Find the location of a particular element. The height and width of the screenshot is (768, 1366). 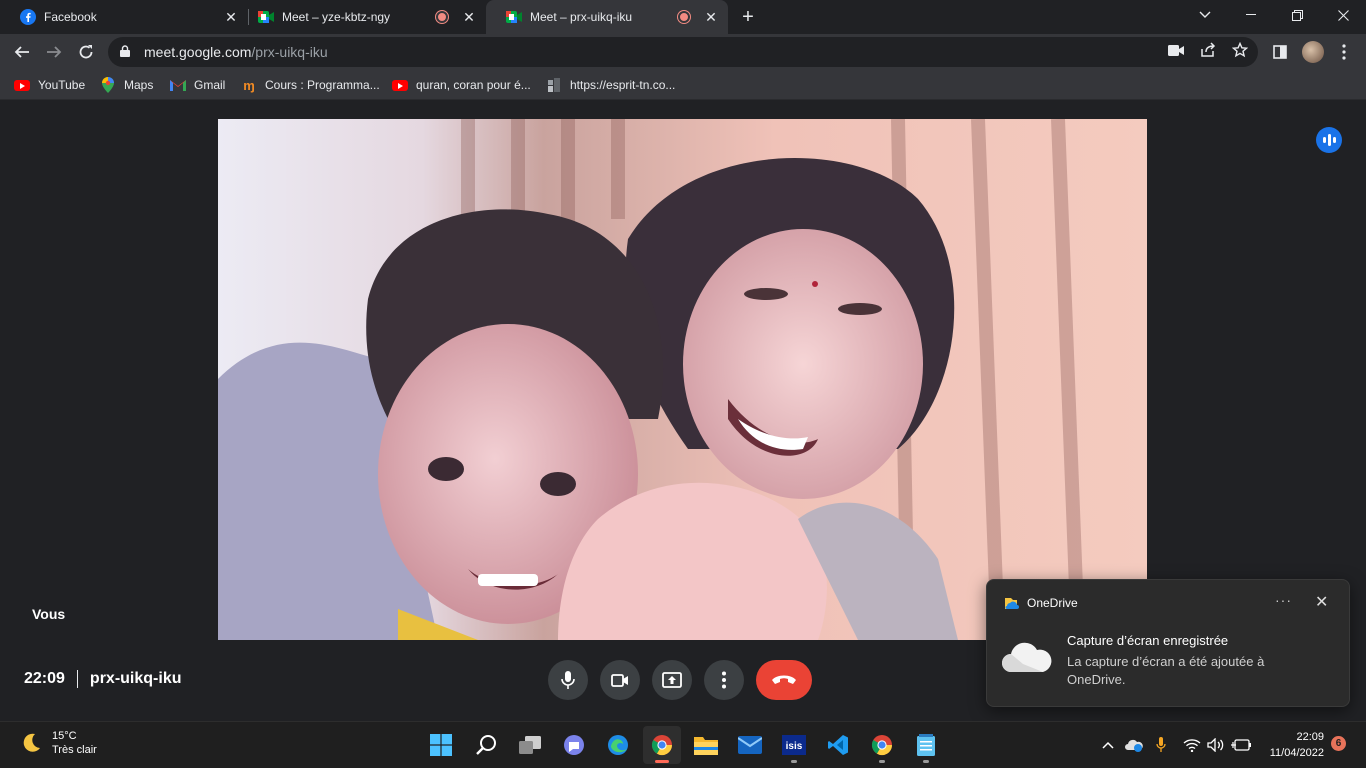

tab-search-button is located at coordinates (1205, 15).